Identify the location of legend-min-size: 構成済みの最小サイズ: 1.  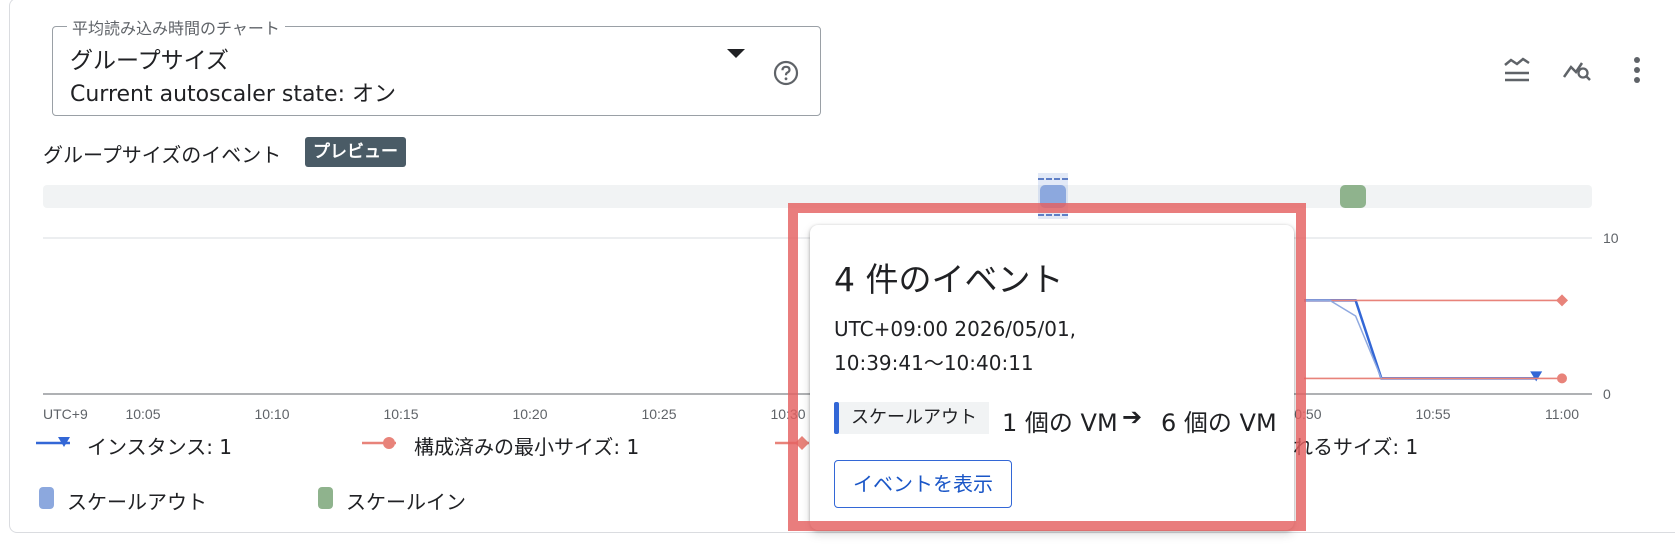
(526, 445).